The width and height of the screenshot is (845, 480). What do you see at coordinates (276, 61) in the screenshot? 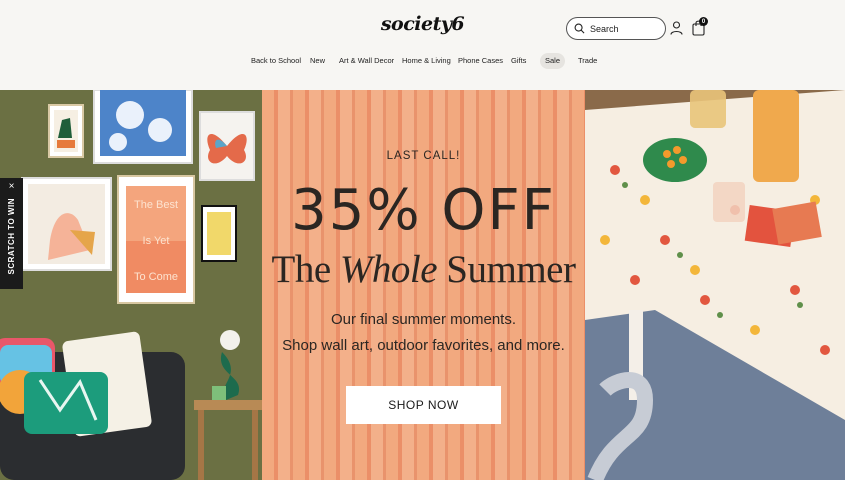
I see `nav-item-back-to-school: Back to School` at bounding box center [276, 61].